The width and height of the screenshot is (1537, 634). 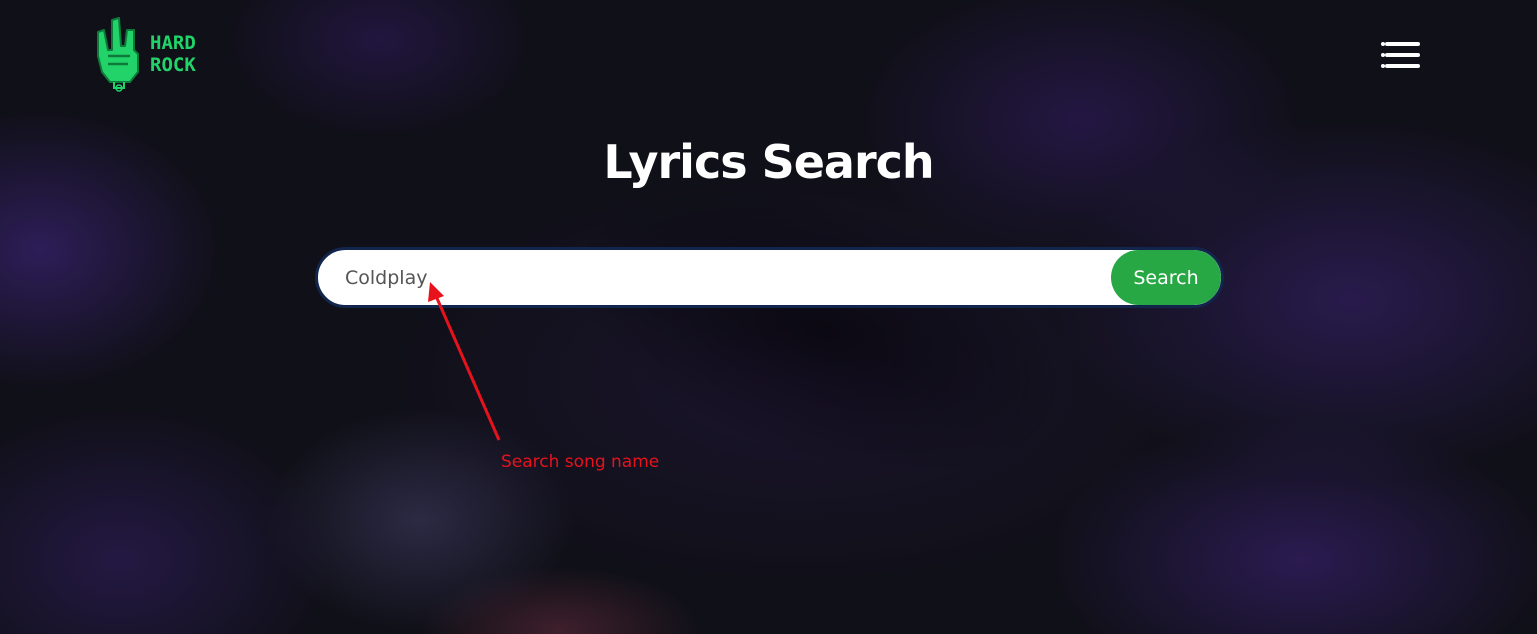 What do you see at coordinates (580, 462) in the screenshot?
I see `annotation-label: Search song name` at bounding box center [580, 462].